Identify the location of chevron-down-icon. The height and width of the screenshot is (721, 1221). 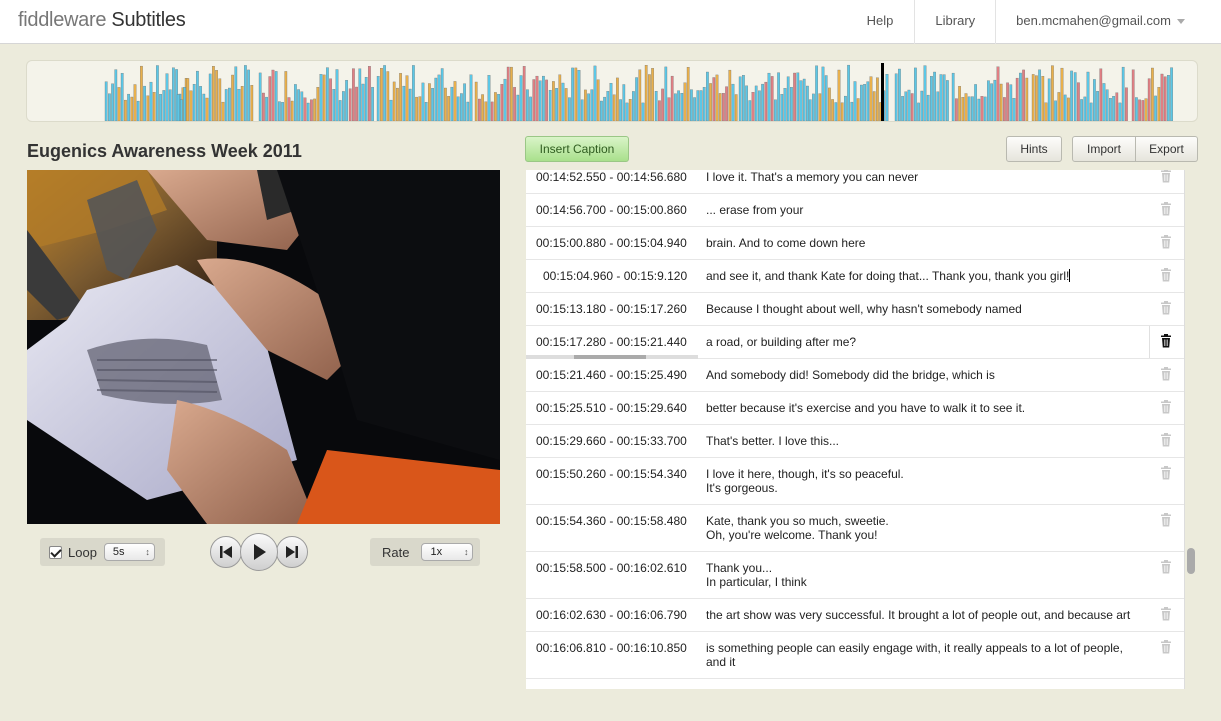
(1181, 22).